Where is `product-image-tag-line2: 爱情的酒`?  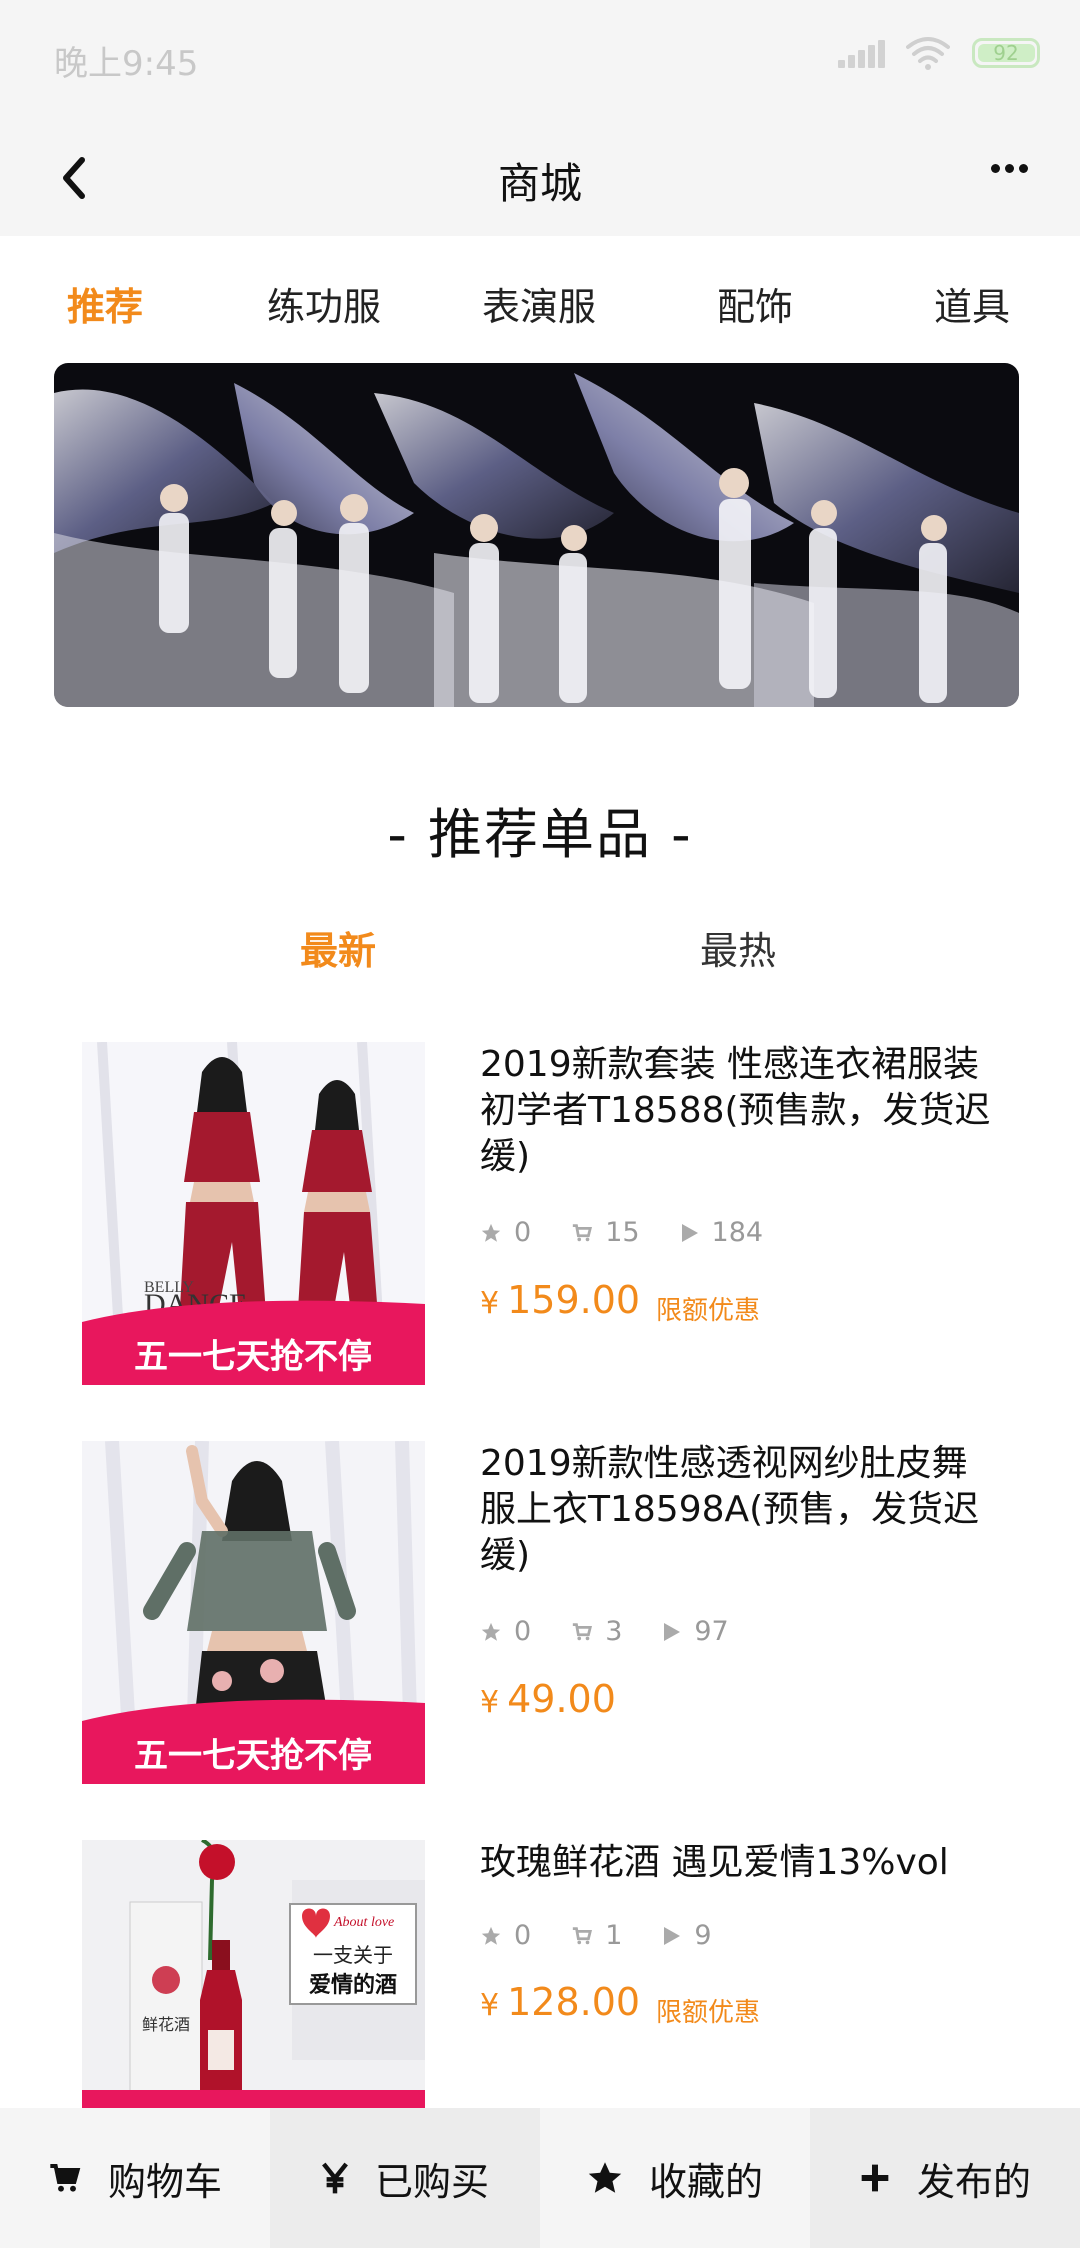 product-image-tag-line2: 爱情的酒 is located at coordinates (353, 1985).